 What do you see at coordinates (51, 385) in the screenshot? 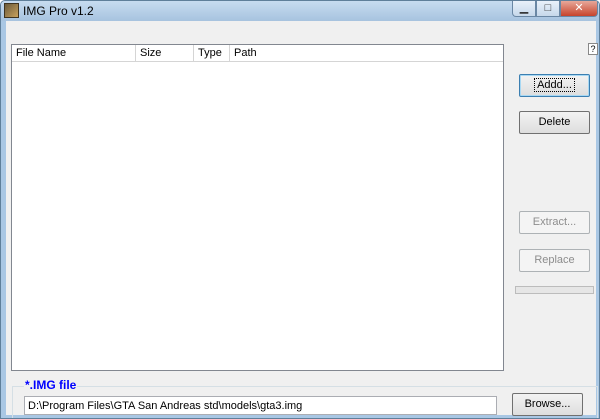
I see `img-file-label: *.IMG file` at bounding box center [51, 385].